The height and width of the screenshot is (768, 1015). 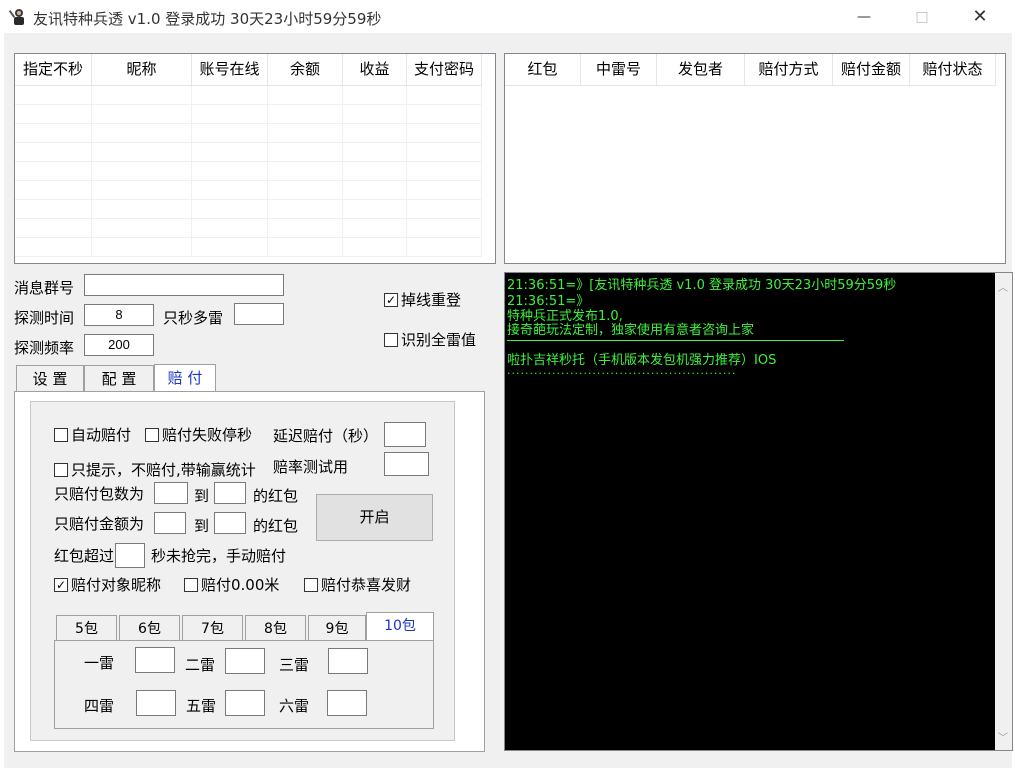 What do you see at coordinates (444, 69) in the screenshot?
I see `column-header: 支付密码` at bounding box center [444, 69].